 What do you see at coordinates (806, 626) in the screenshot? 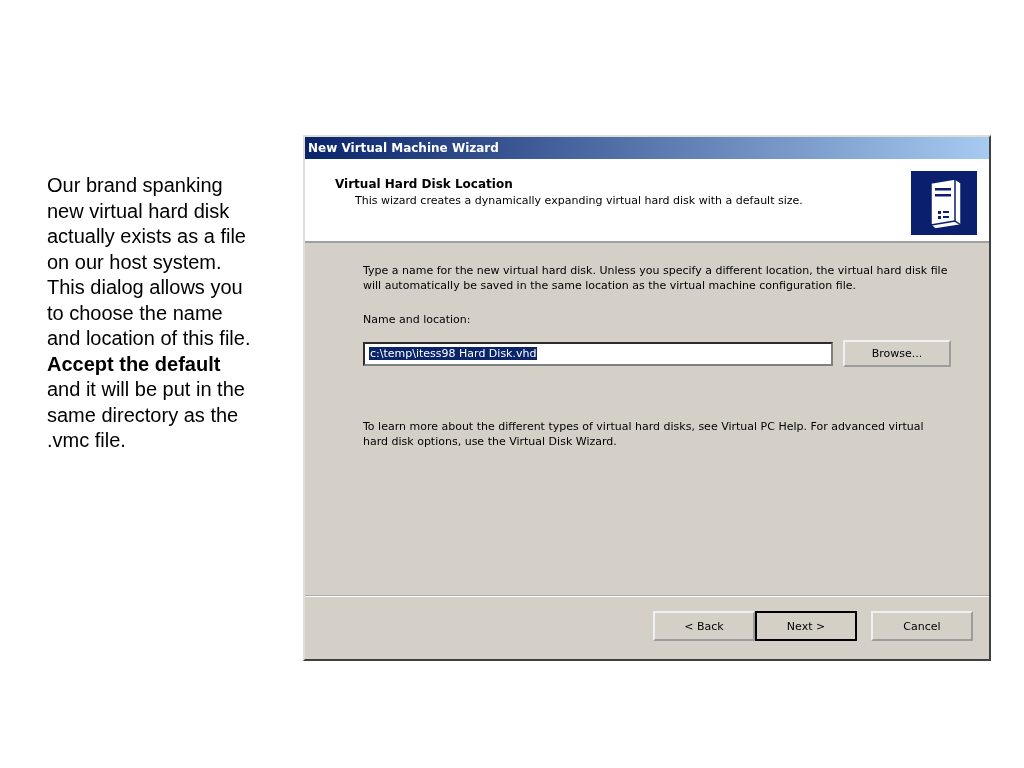
I see `wizard-button: Next >` at bounding box center [806, 626].